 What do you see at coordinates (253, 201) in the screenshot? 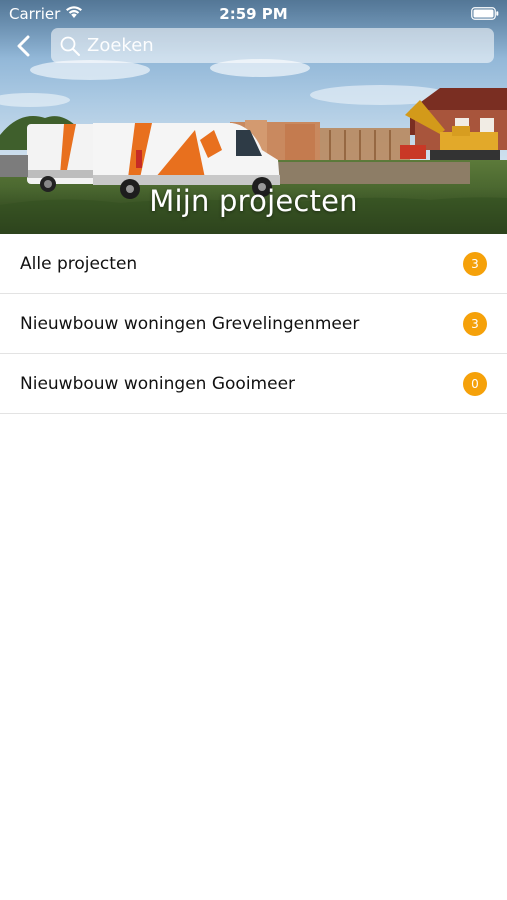
I see `page-title: Mijn projecten` at bounding box center [253, 201].